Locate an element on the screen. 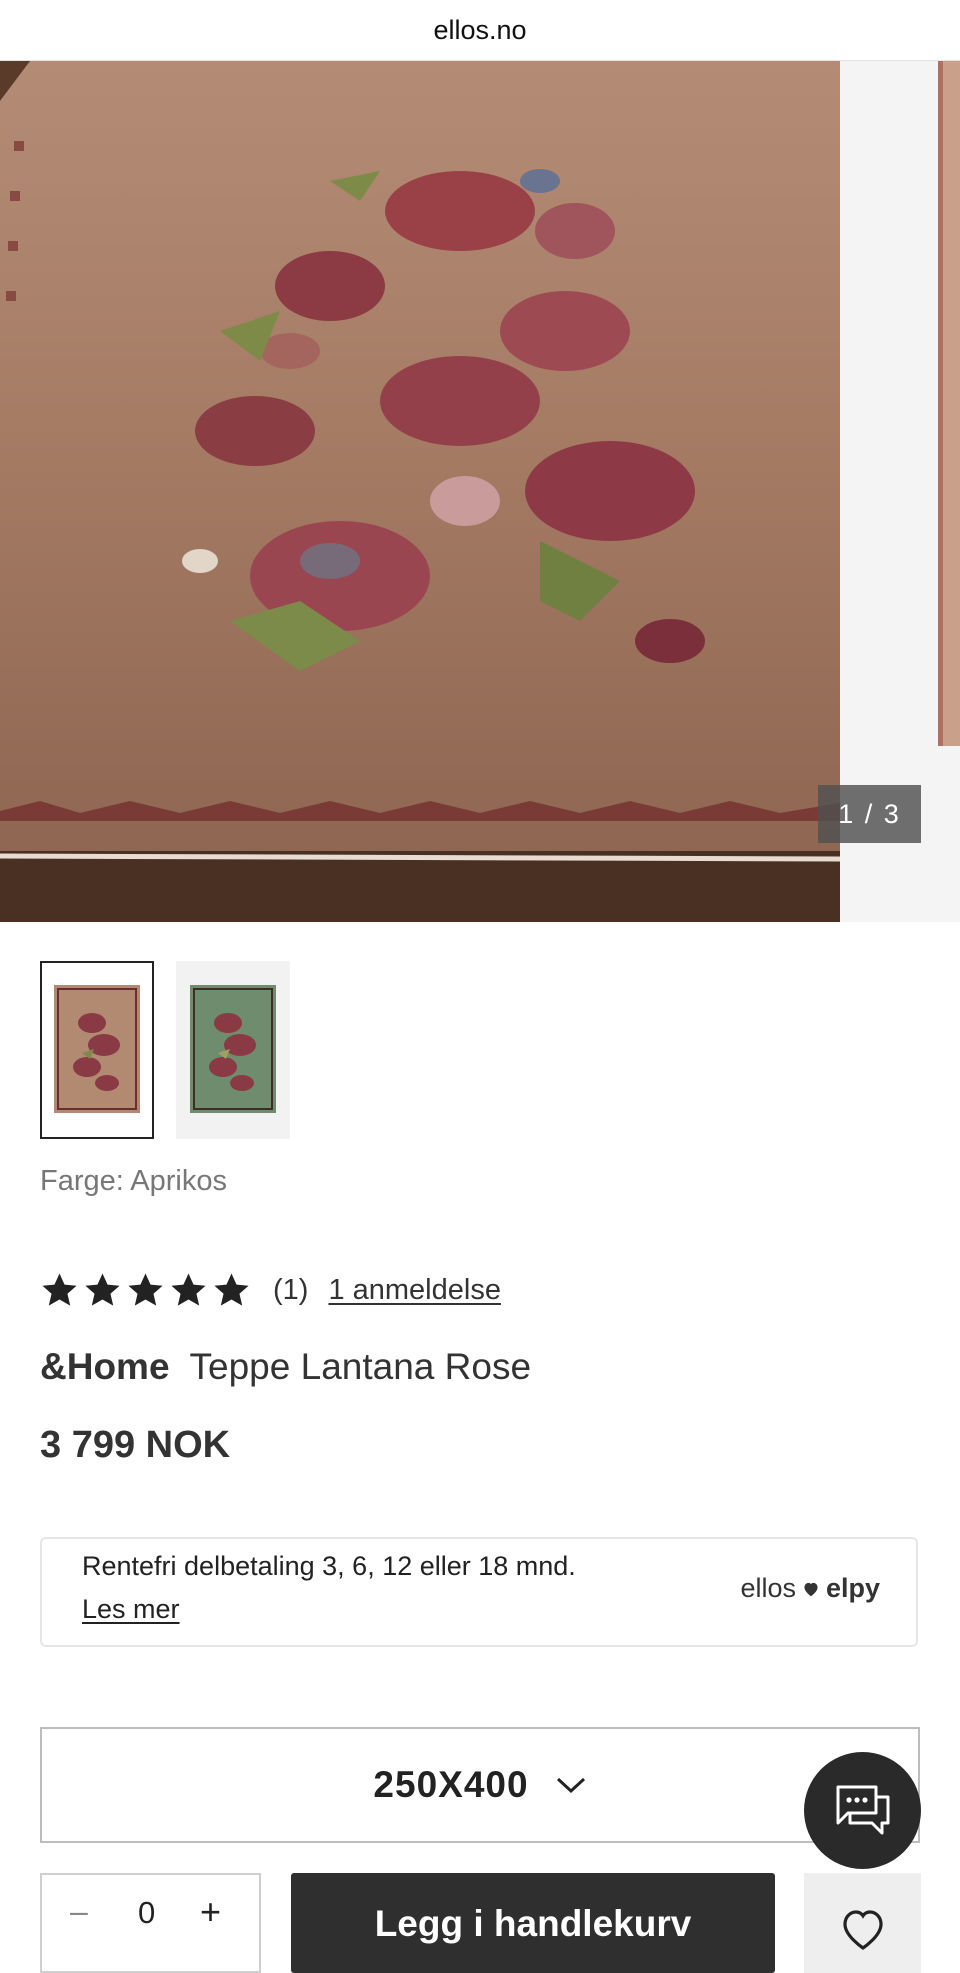 The image size is (960, 1973). thumbnail-aprikos-image is located at coordinates (97, 1049).